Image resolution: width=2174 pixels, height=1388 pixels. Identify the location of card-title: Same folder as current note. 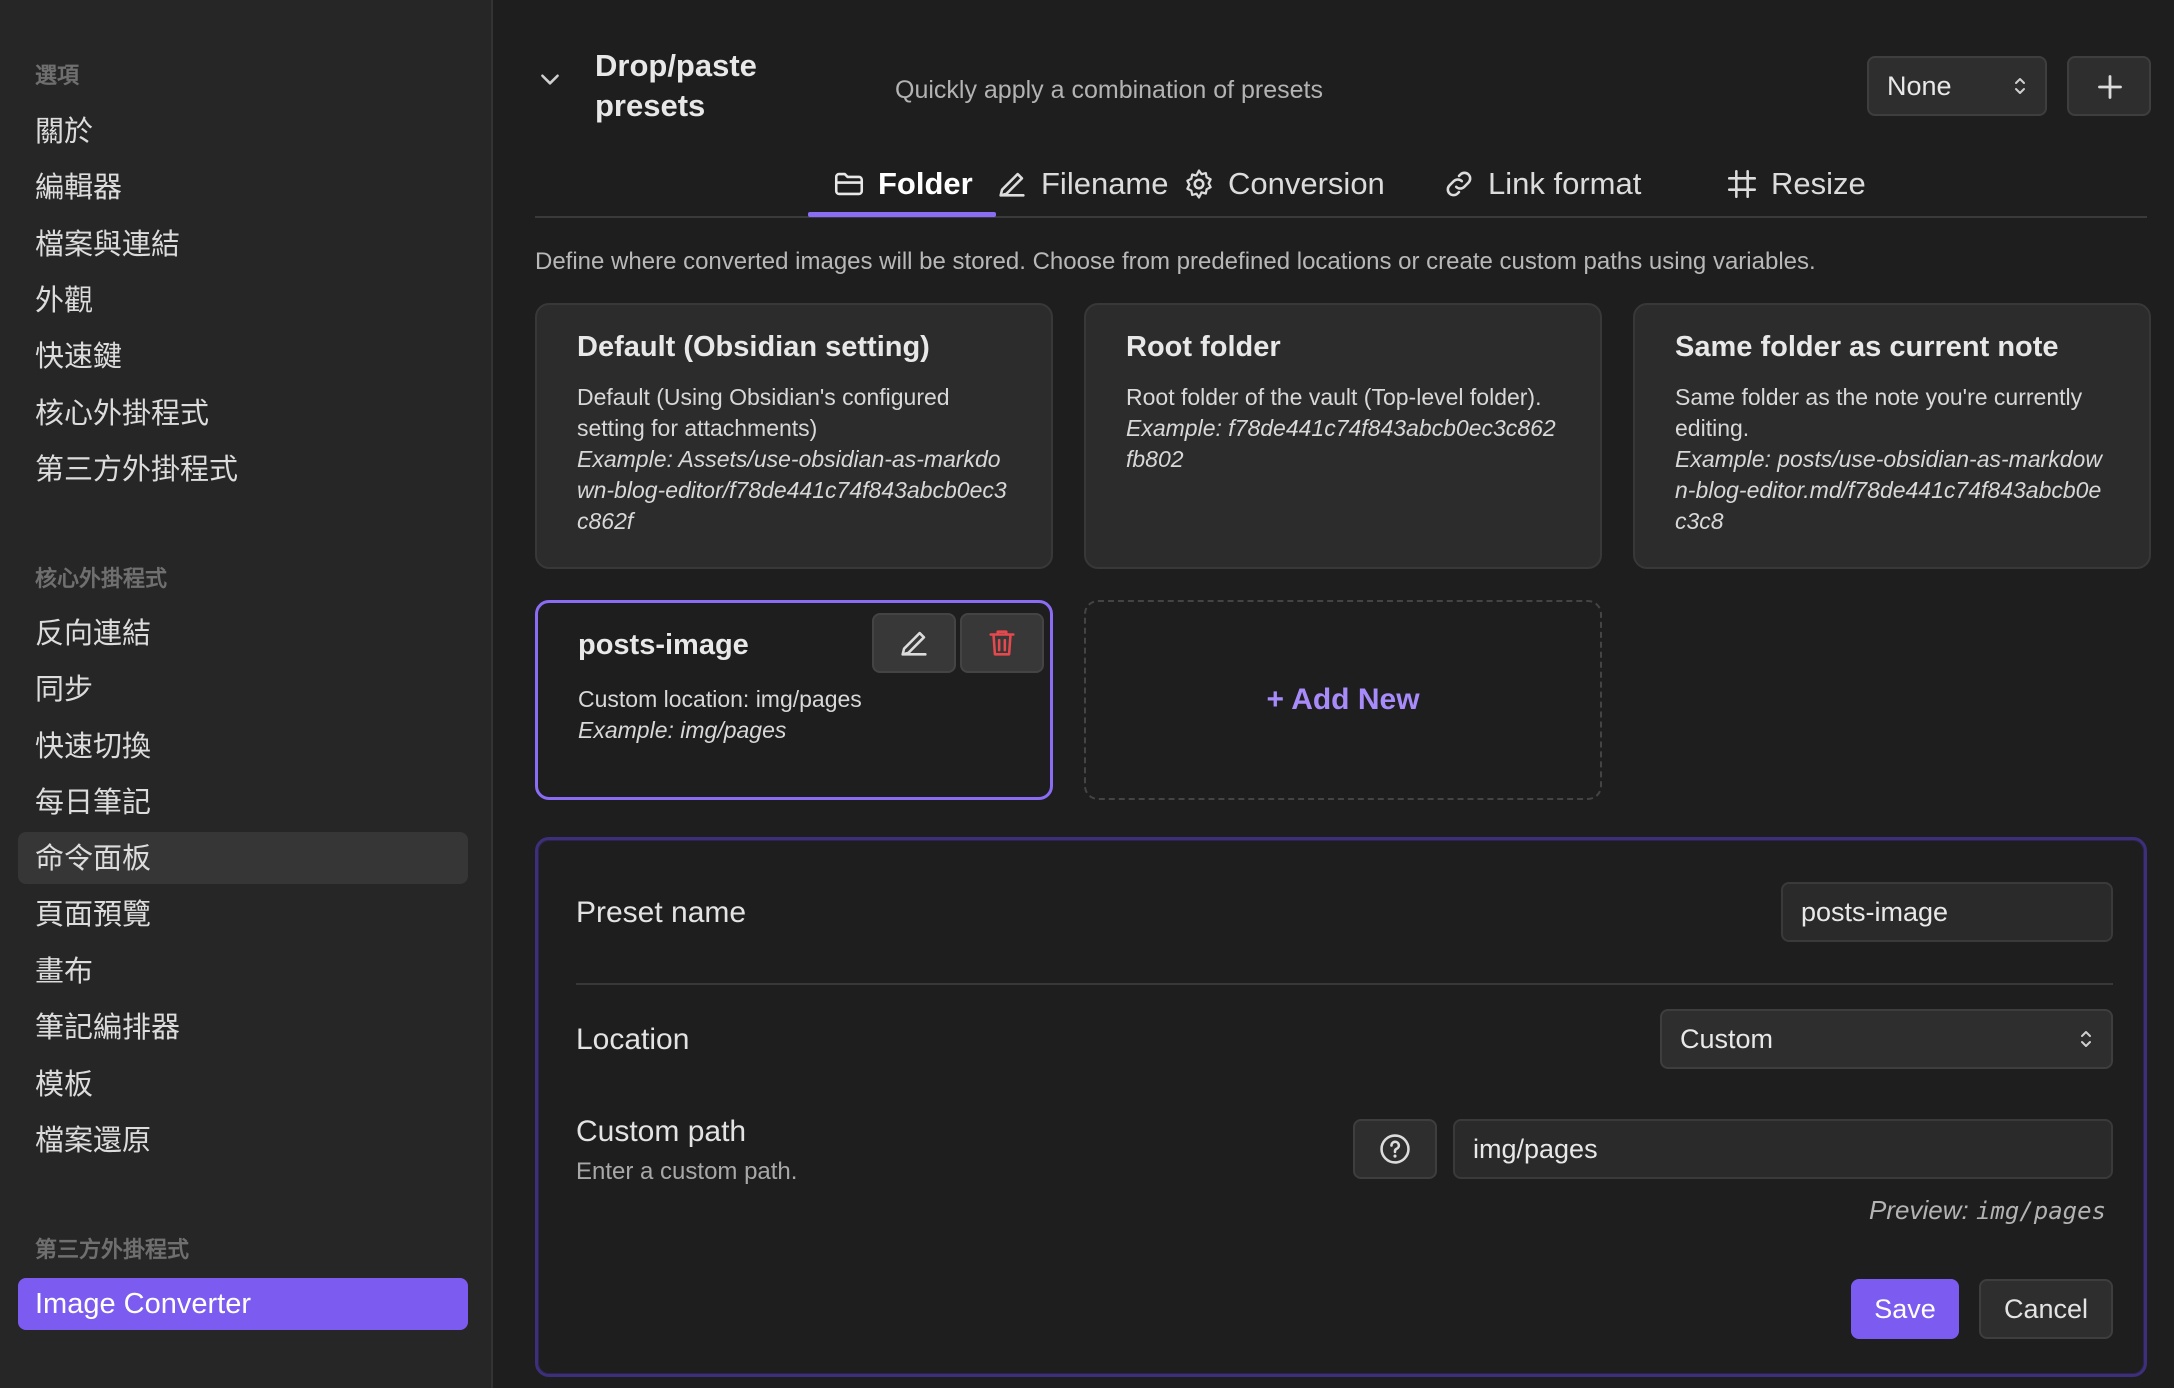
(1867, 347).